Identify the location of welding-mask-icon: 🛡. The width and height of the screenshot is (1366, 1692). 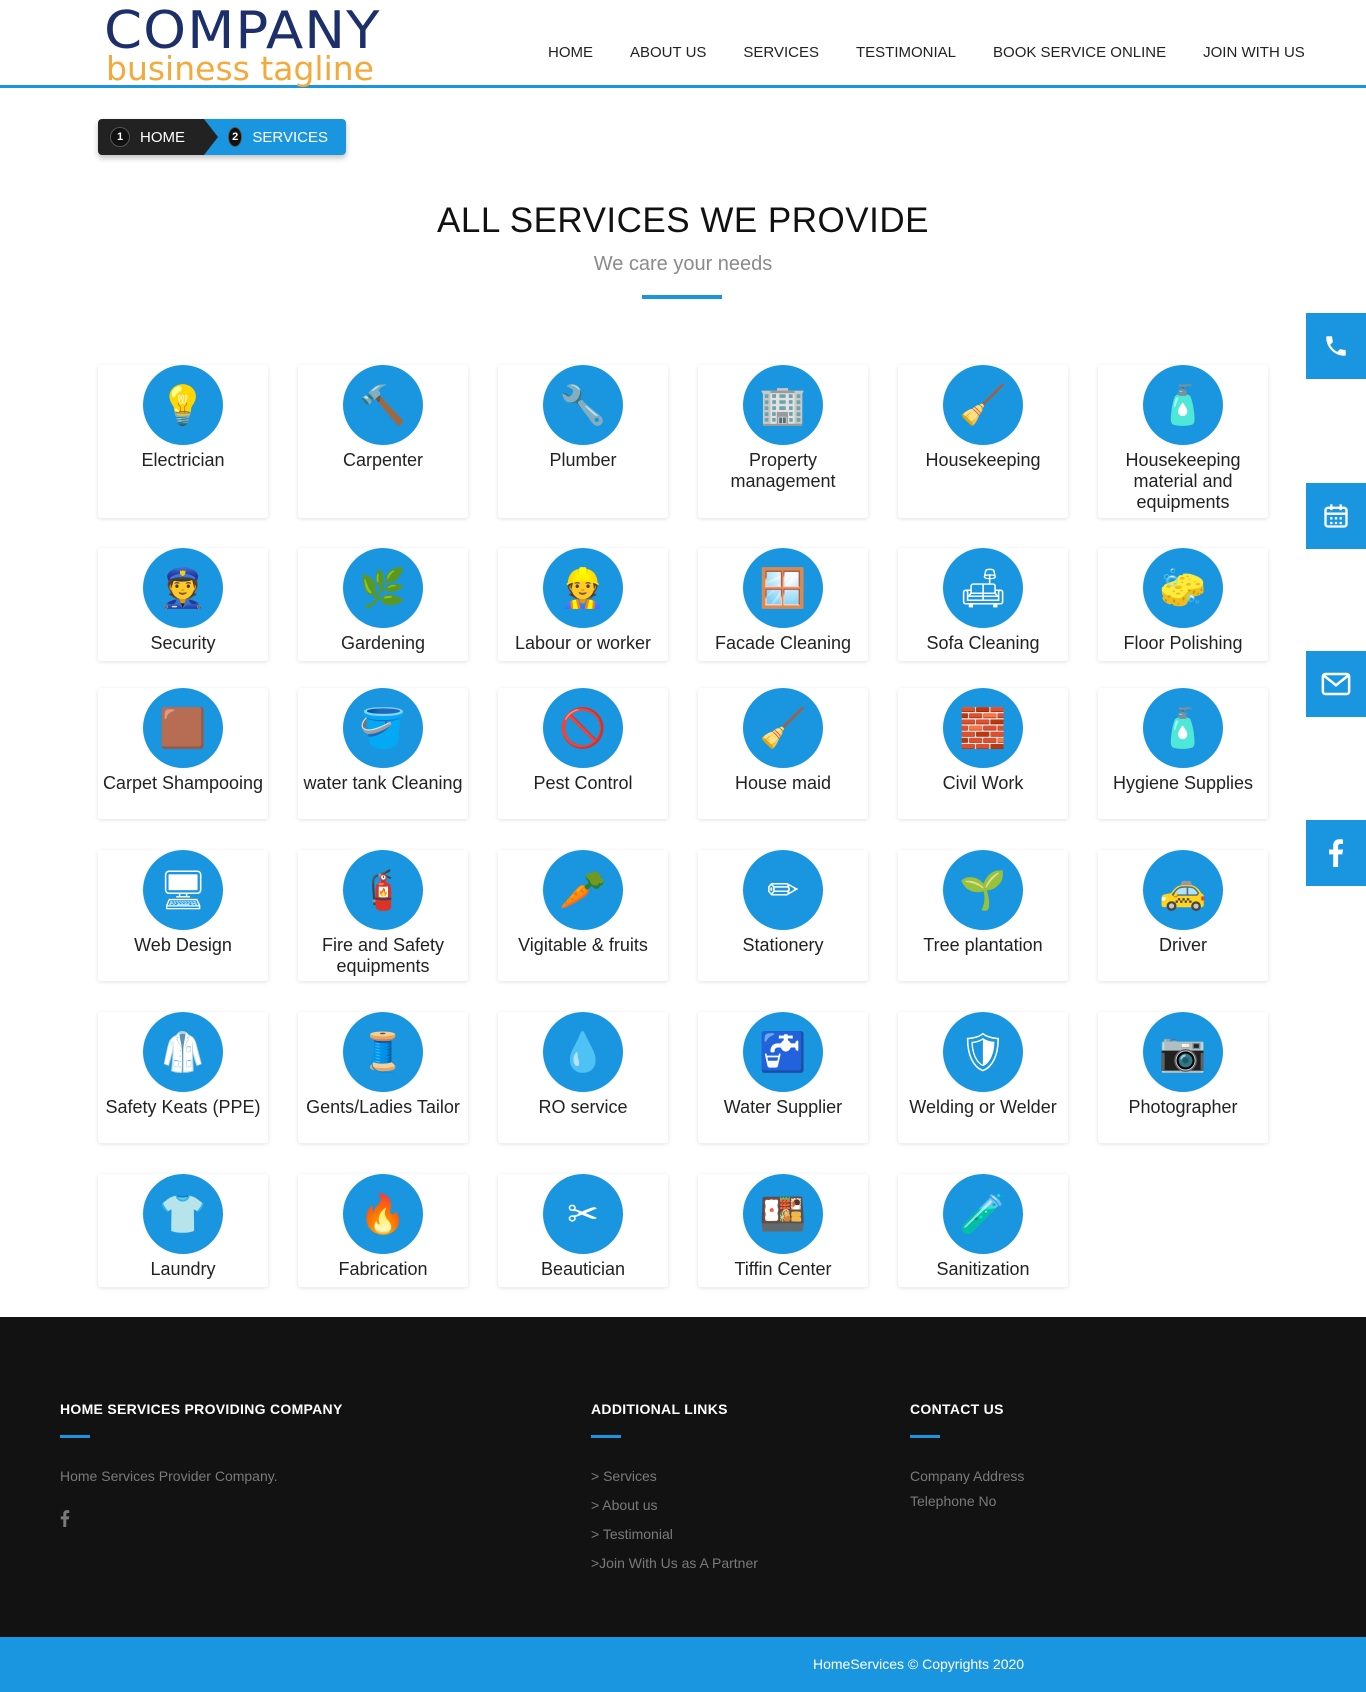
(983, 1052).